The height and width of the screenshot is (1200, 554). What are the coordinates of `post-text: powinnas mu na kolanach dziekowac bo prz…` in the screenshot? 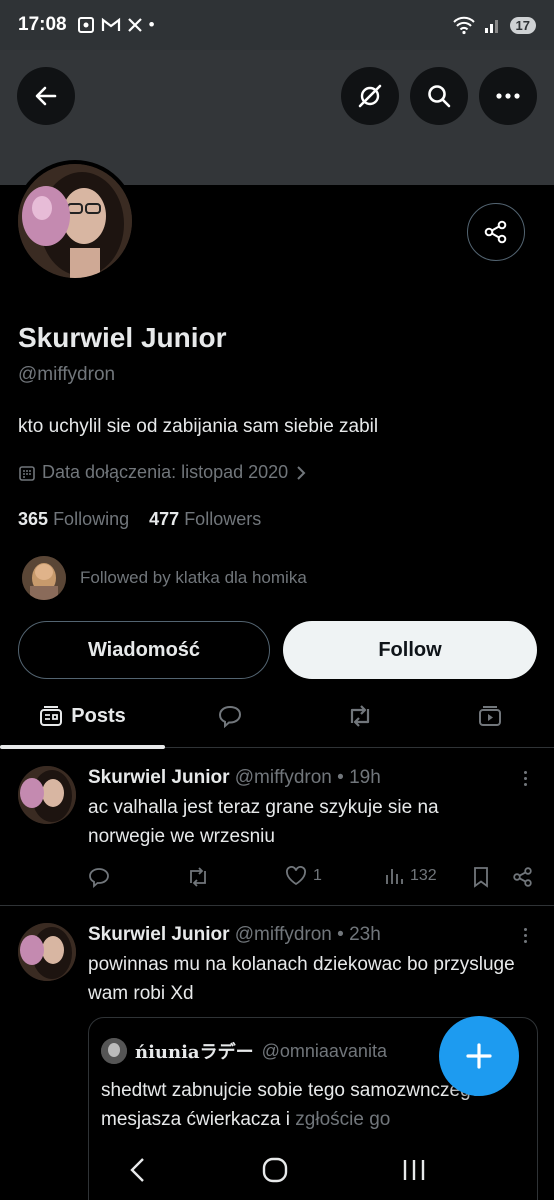 It's located at (301, 979).